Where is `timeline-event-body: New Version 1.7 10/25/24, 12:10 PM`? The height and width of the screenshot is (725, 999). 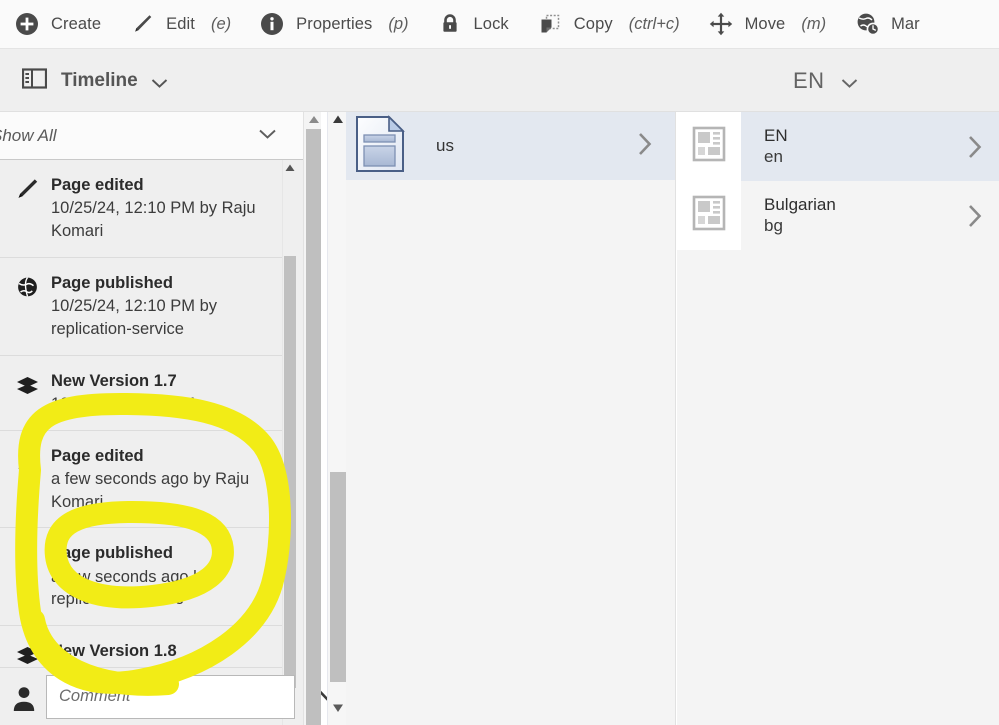 timeline-event-body: New Version 1.7 10/25/24, 12:10 PM is located at coordinates (160, 393).